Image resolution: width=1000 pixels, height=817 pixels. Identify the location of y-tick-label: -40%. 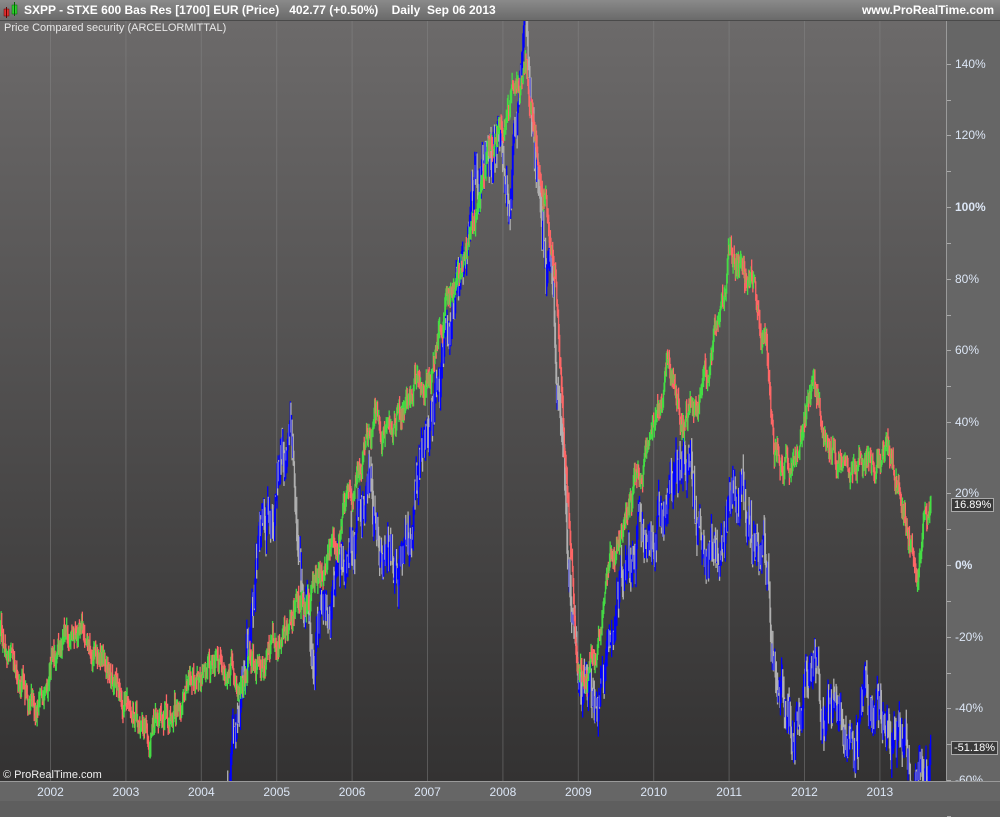
(969, 708).